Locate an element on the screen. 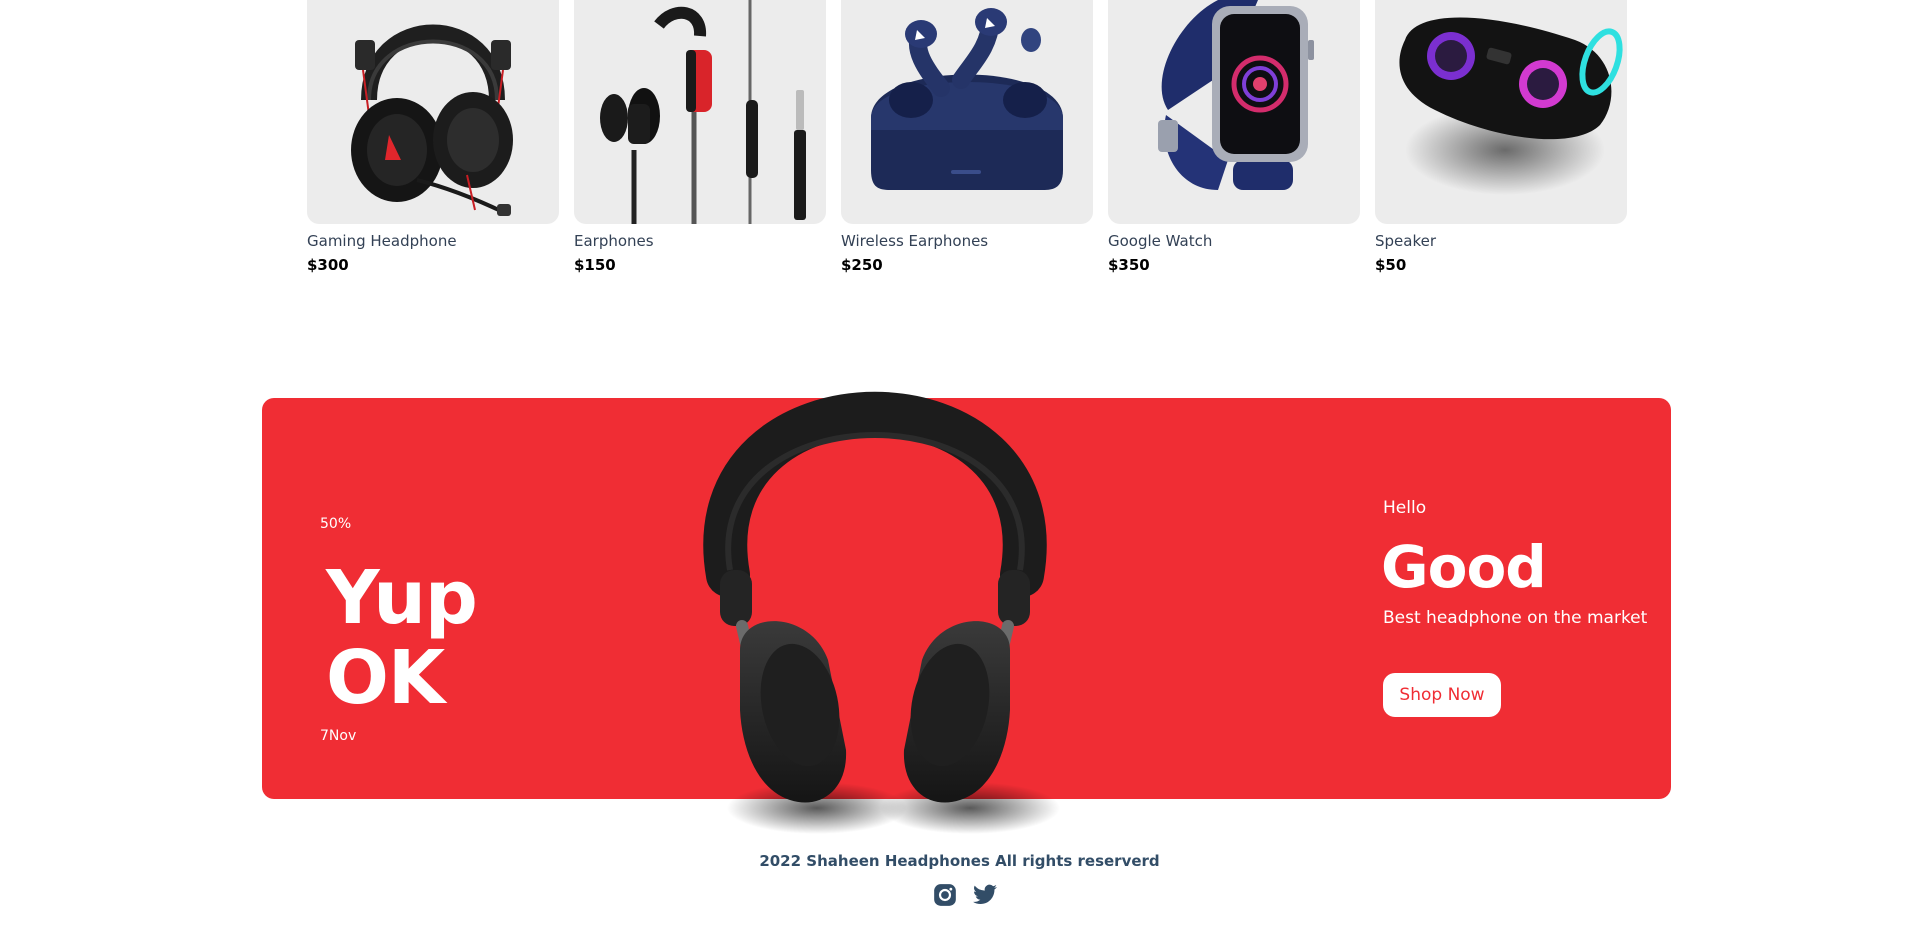 The width and height of the screenshot is (1919, 944). footer-social-icons is located at coordinates (965, 895).